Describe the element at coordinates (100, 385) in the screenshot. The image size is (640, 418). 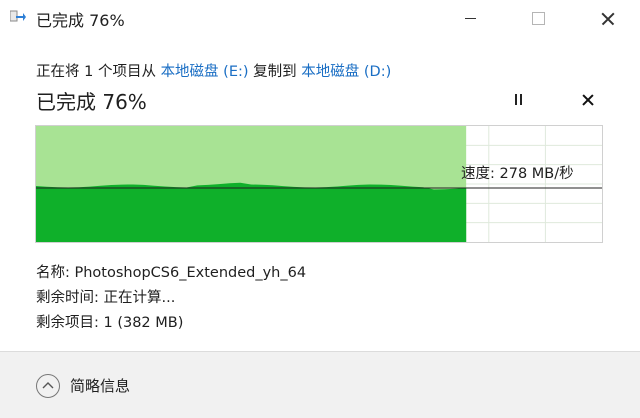
I see `collapse-toggle-label: 简略信息` at that location.